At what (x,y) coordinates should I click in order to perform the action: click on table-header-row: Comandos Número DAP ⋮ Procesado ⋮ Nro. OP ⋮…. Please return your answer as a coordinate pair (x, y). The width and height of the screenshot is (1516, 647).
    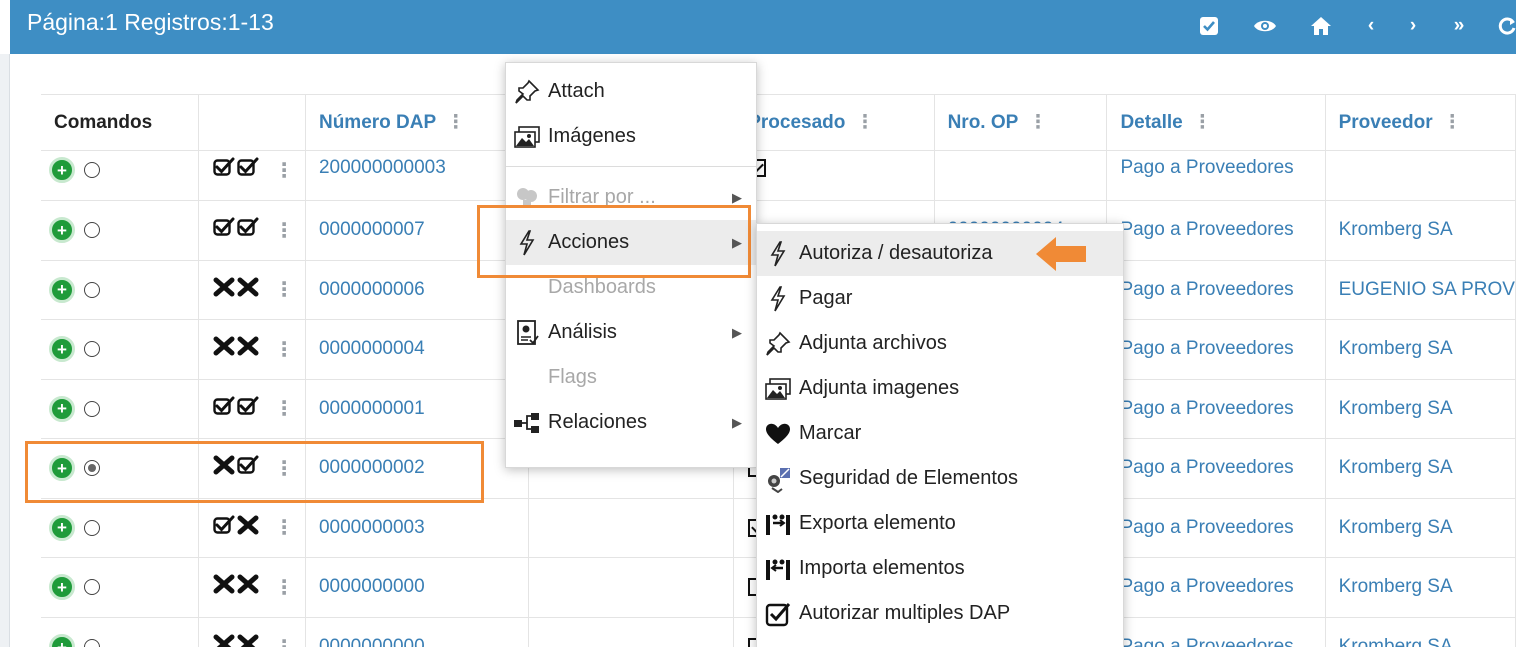
    Looking at the image, I should click on (778, 122).